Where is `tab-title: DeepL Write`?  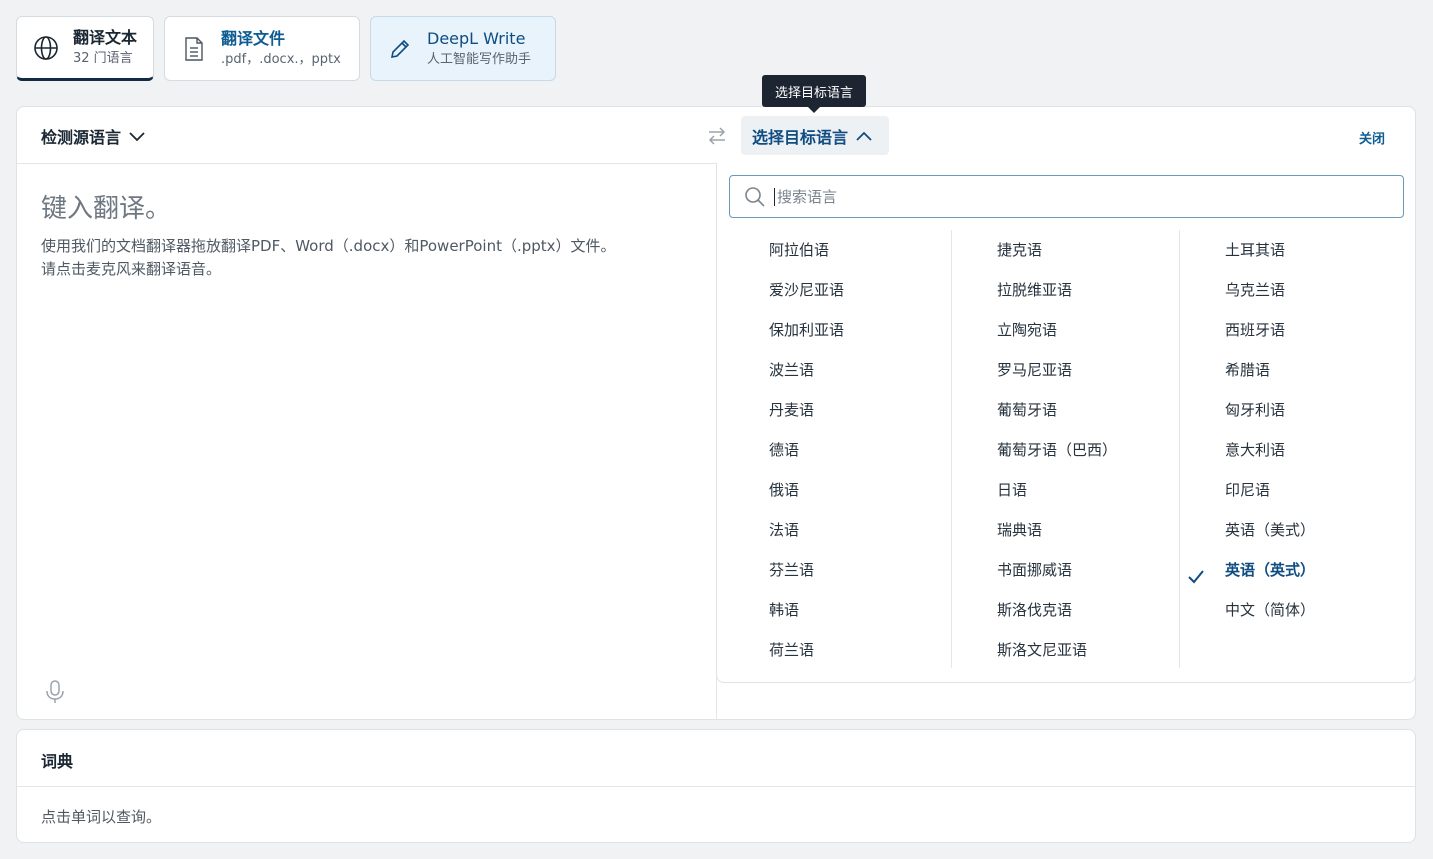
tab-title: DeepL Write is located at coordinates (476, 38).